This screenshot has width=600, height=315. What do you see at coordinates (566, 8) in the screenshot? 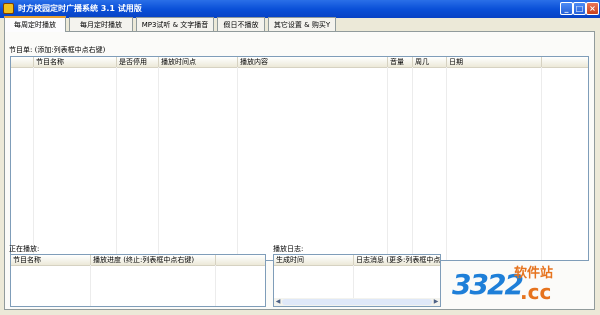
I see `minimize-button: _` at bounding box center [566, 8].